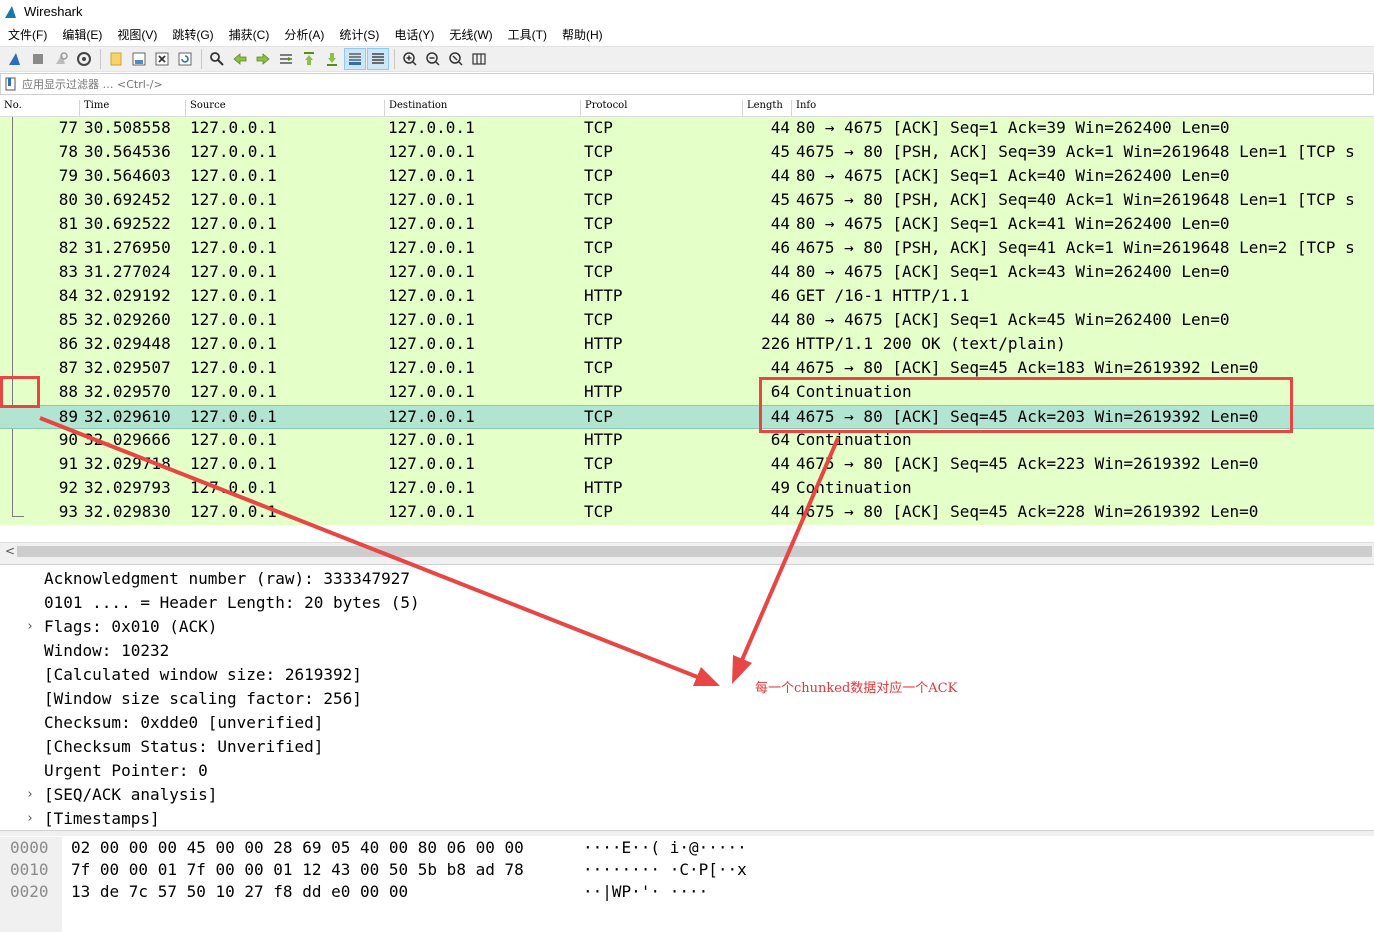  What do you see at coordinates (240, 59) in the screenshot?
I see `go-back-icon` at bounding box center [240, 59].